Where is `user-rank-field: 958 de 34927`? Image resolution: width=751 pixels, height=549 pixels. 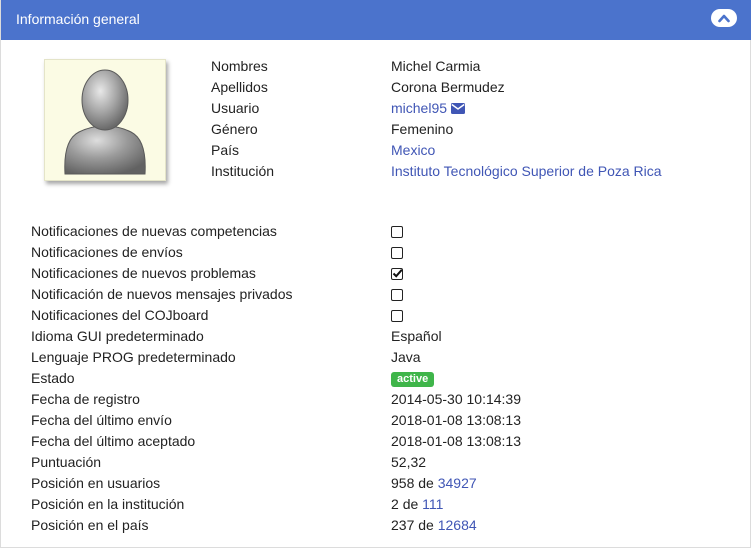 user-rank-field: 958 de 34927 is located at coordinates (434, 483).